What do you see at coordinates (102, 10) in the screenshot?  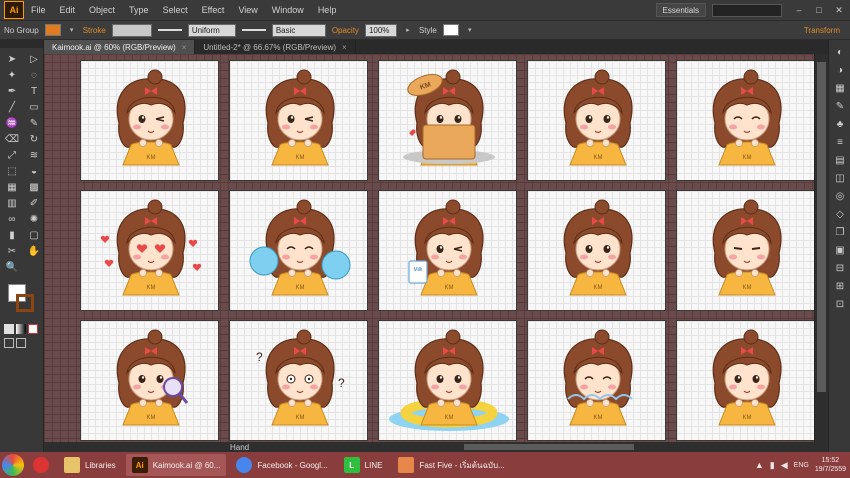 I see `menu-object: Object` at bounding box center [102, 10].